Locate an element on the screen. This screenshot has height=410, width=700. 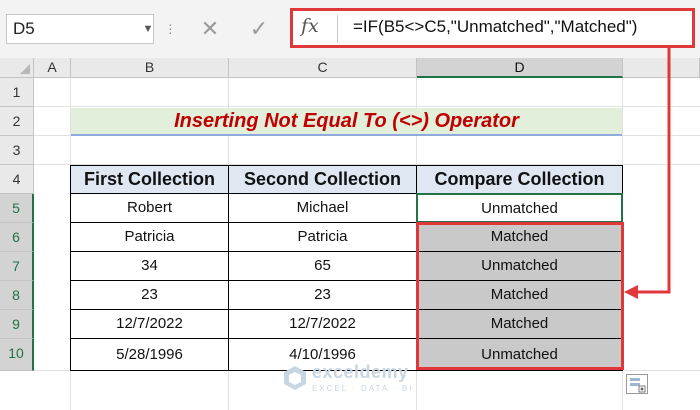
column-header-b: B is located at coordinates (150, 68).